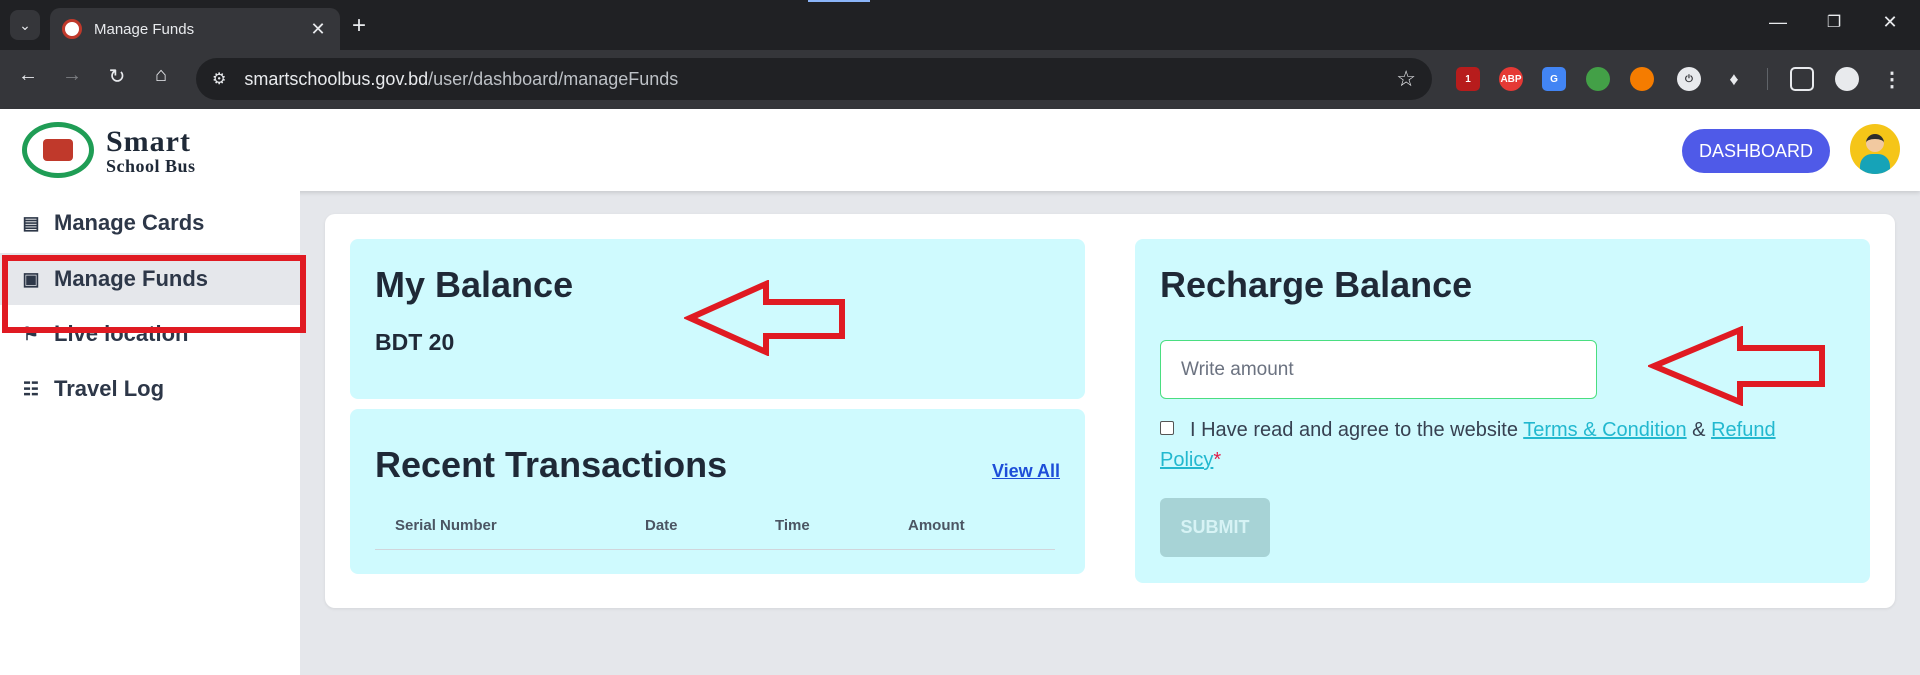 The height and width of the screenshot is (675, 1920). Describe the element at coordinates (1026, 471) in the screenshot. I see `view-all-link: View All` at that location.